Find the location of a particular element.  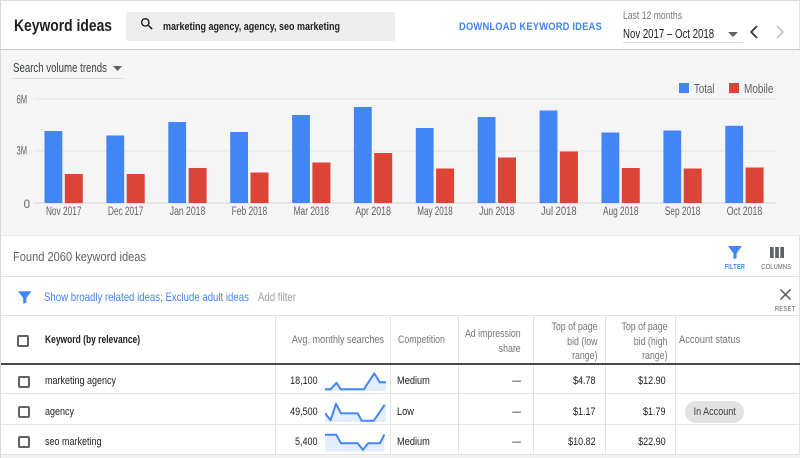

svg-text: Feb 2018 is located at coordinates (250, 212).